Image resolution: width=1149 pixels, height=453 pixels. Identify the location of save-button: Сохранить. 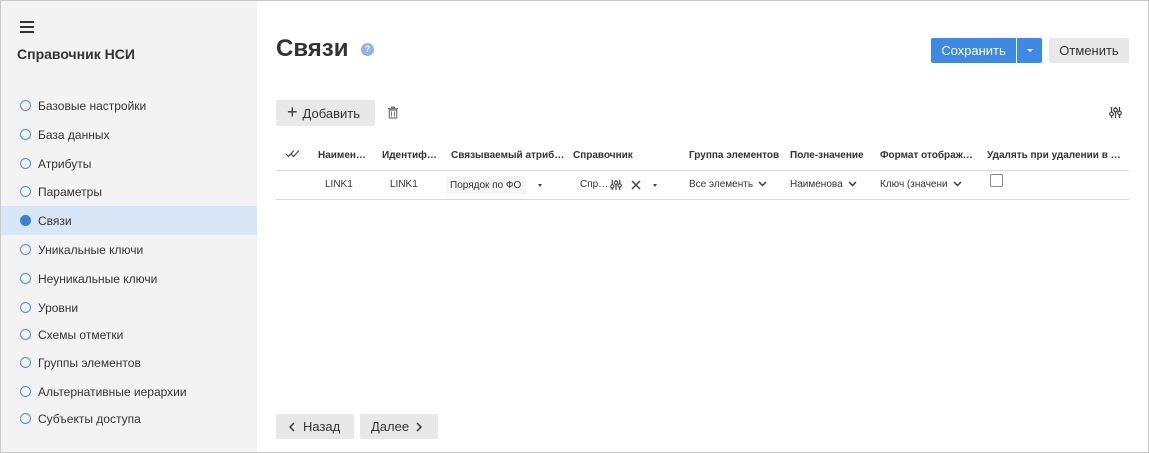
(973, 50).